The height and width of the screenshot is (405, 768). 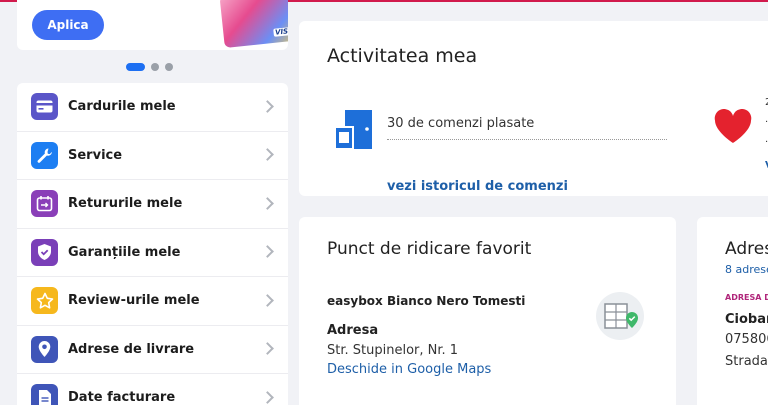 What do you see at coordinates (746, 249) in the screenshot?
I see `addresses-title: Adres` at bounding box center [746, 249].